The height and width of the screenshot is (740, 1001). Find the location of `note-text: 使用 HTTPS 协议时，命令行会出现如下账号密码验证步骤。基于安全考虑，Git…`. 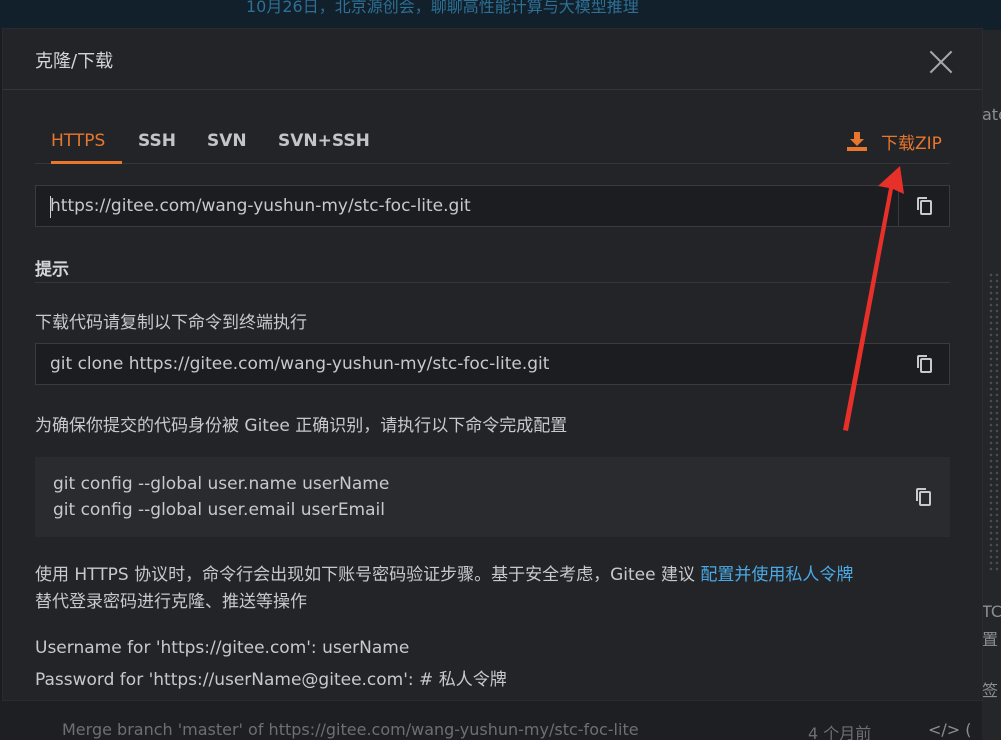

note-text: 使用 HTTPS 协议时，命令行会出现如下账号密码验证步骤。基于安全考虑，Git… is located at coordinates (368, 575).